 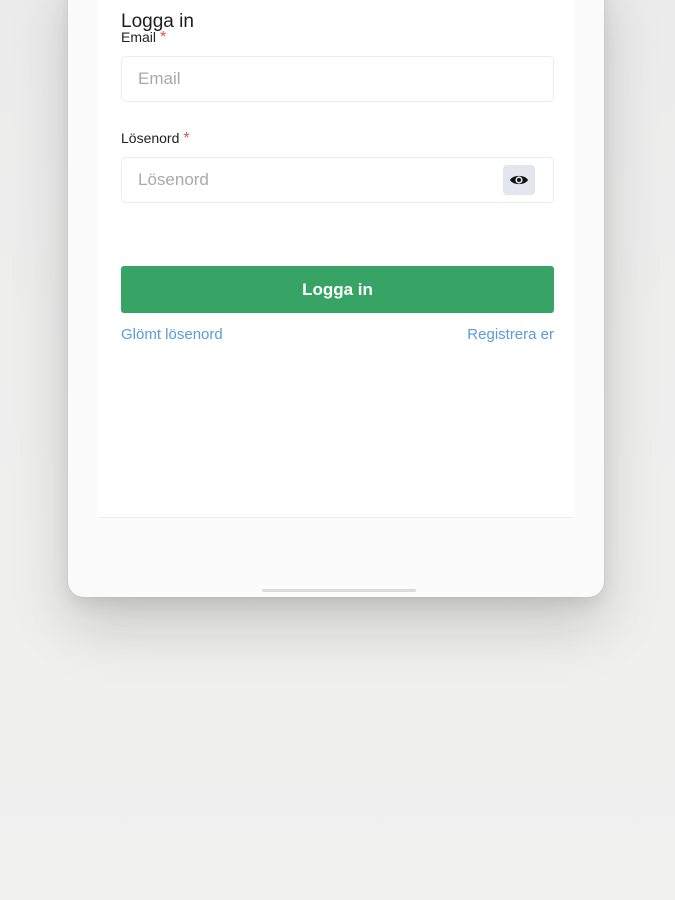 I want to click on email-field-container, so click(x=337, y=79).